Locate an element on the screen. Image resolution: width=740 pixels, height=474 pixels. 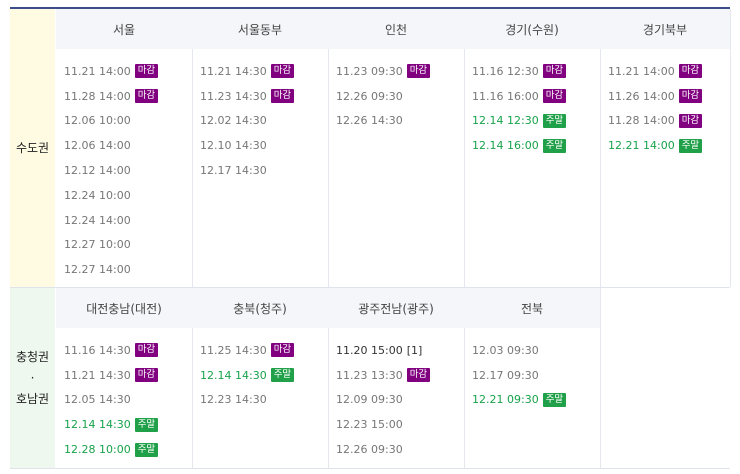
session-item: 12.09 09:30 is located at coordinates (396, 400).